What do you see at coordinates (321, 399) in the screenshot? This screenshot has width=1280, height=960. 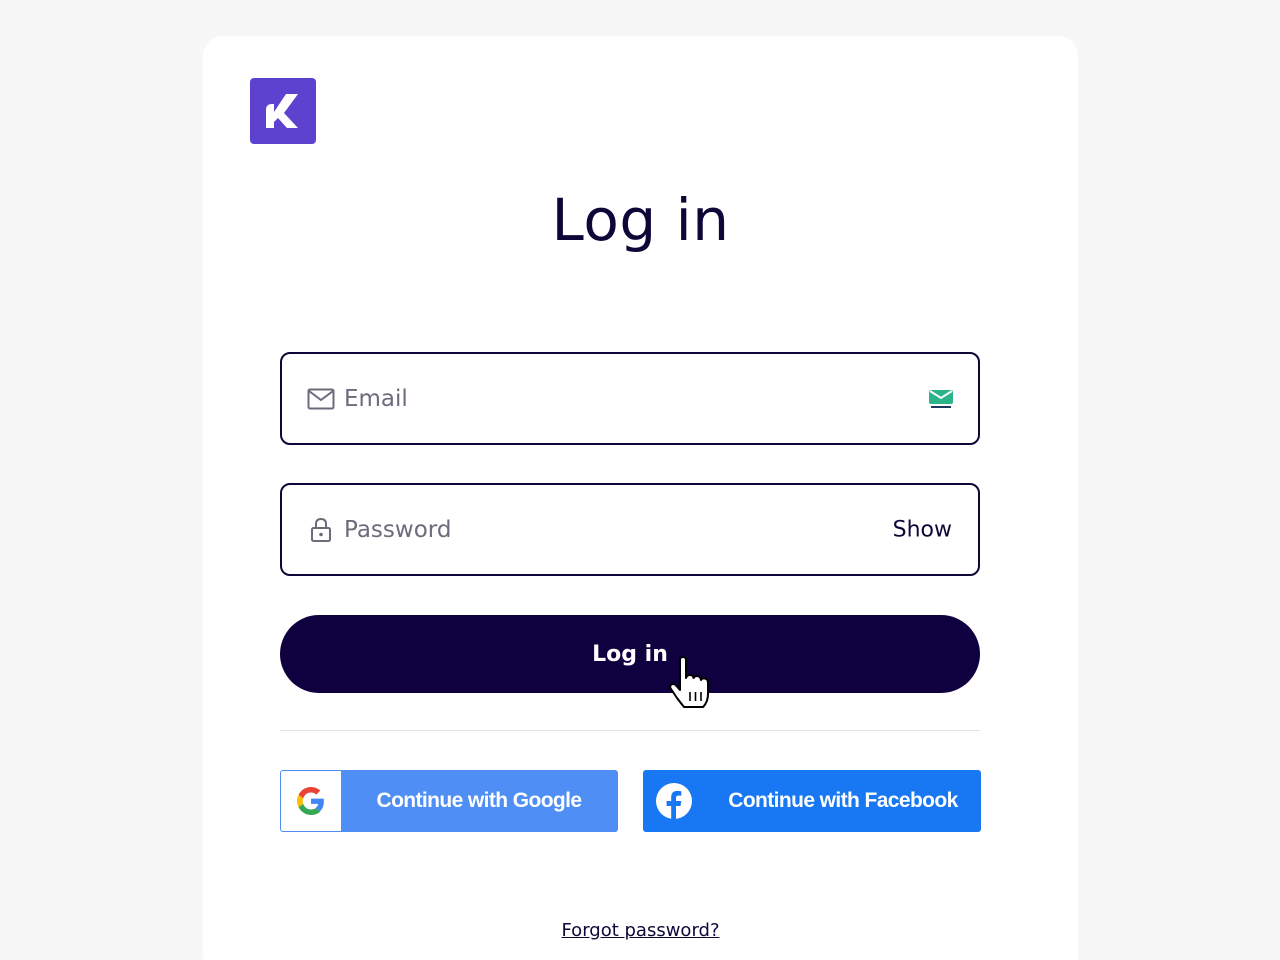 I see `mail-icon` at bounding box center [321, 399].